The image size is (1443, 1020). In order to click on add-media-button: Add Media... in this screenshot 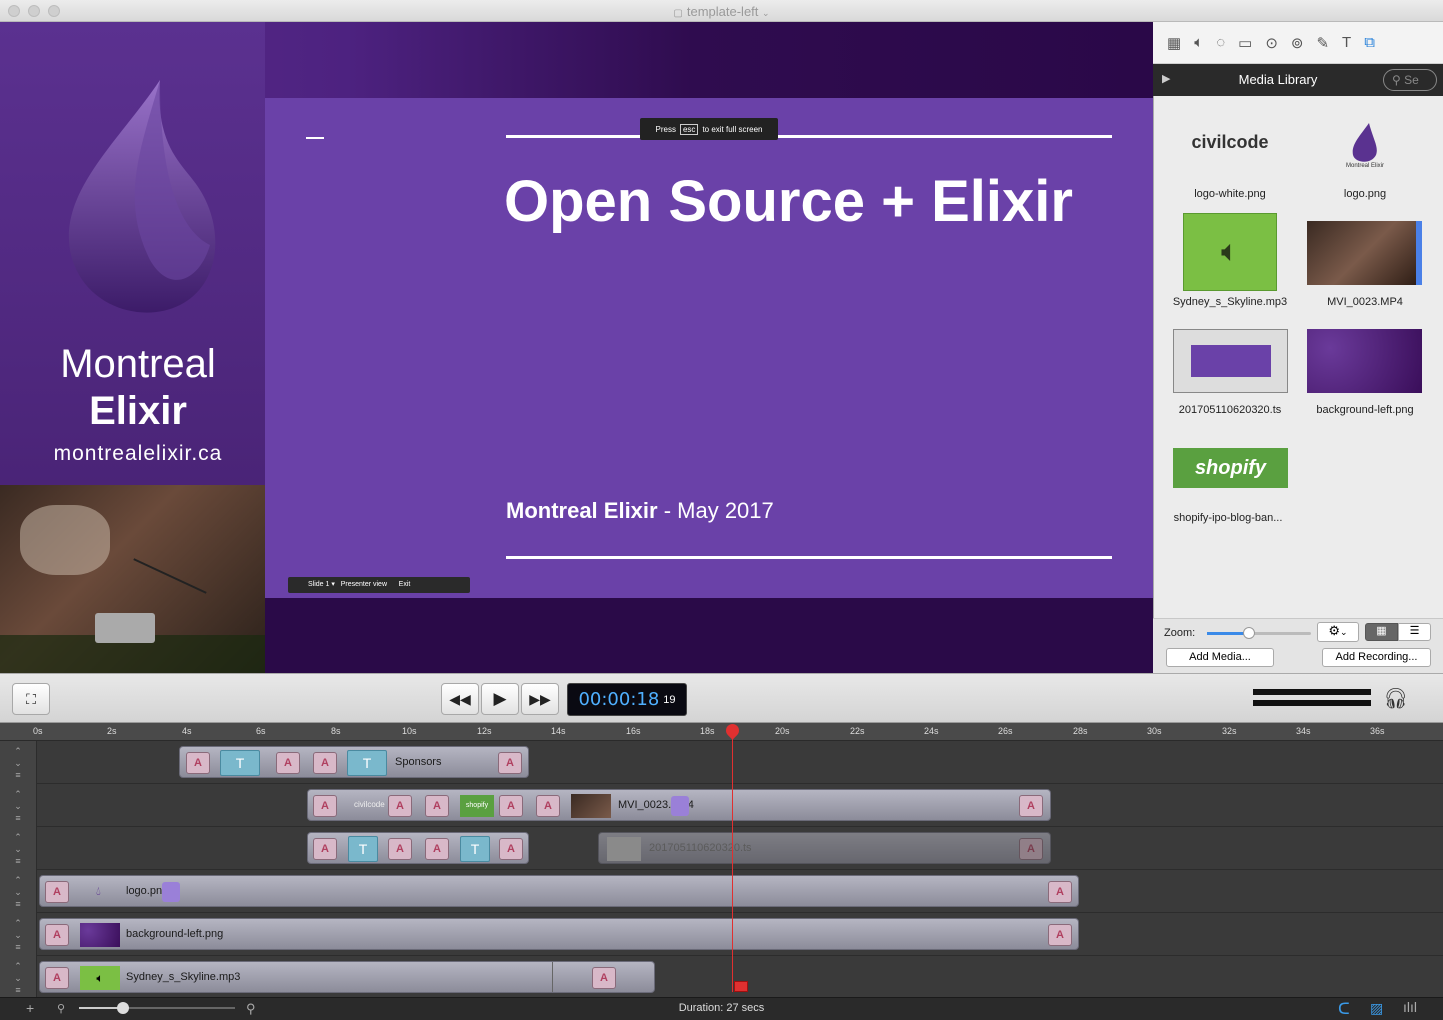, I will do `click(1220, 657)`.